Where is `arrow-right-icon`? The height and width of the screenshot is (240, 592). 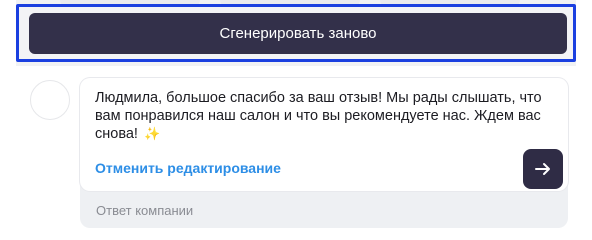
arrow-right-icon is located at coordinates (542, 169).